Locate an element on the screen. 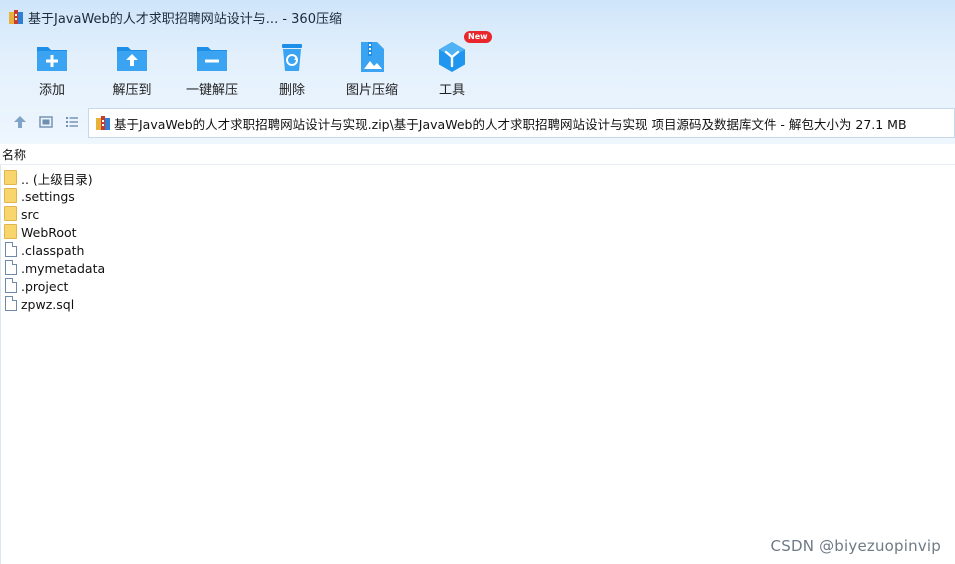 This screenshot has width=955, height=564. tools-cube-icon is located at coordinates (452, 57).